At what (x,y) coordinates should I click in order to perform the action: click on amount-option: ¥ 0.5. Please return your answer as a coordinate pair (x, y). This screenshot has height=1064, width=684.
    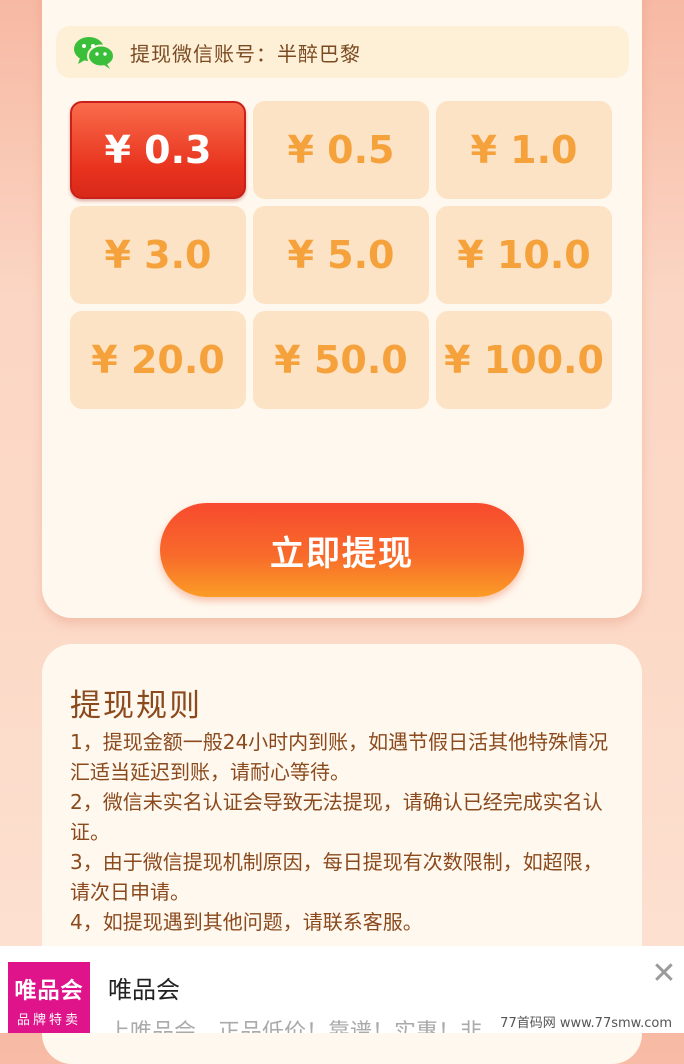
    Looking at the image, I should click on (341, 150).